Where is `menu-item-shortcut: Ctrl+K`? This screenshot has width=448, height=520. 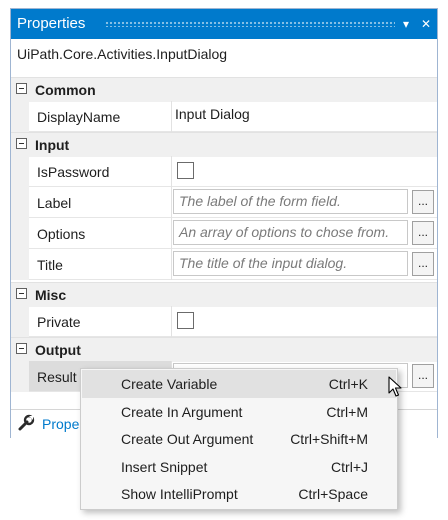
menu-item-shortcut: Ctrl+K is located at coordinates (348, 384).